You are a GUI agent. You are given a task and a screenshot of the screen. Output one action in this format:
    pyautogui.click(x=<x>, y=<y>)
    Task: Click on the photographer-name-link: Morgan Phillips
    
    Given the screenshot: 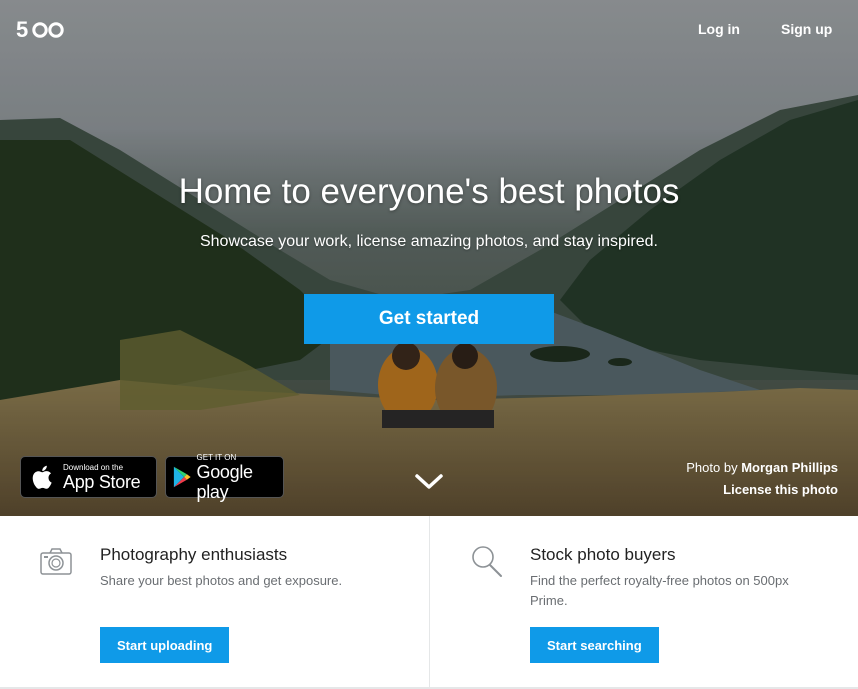 What is the action you would take?
    pyautogui.click(x=789, y=467)
    